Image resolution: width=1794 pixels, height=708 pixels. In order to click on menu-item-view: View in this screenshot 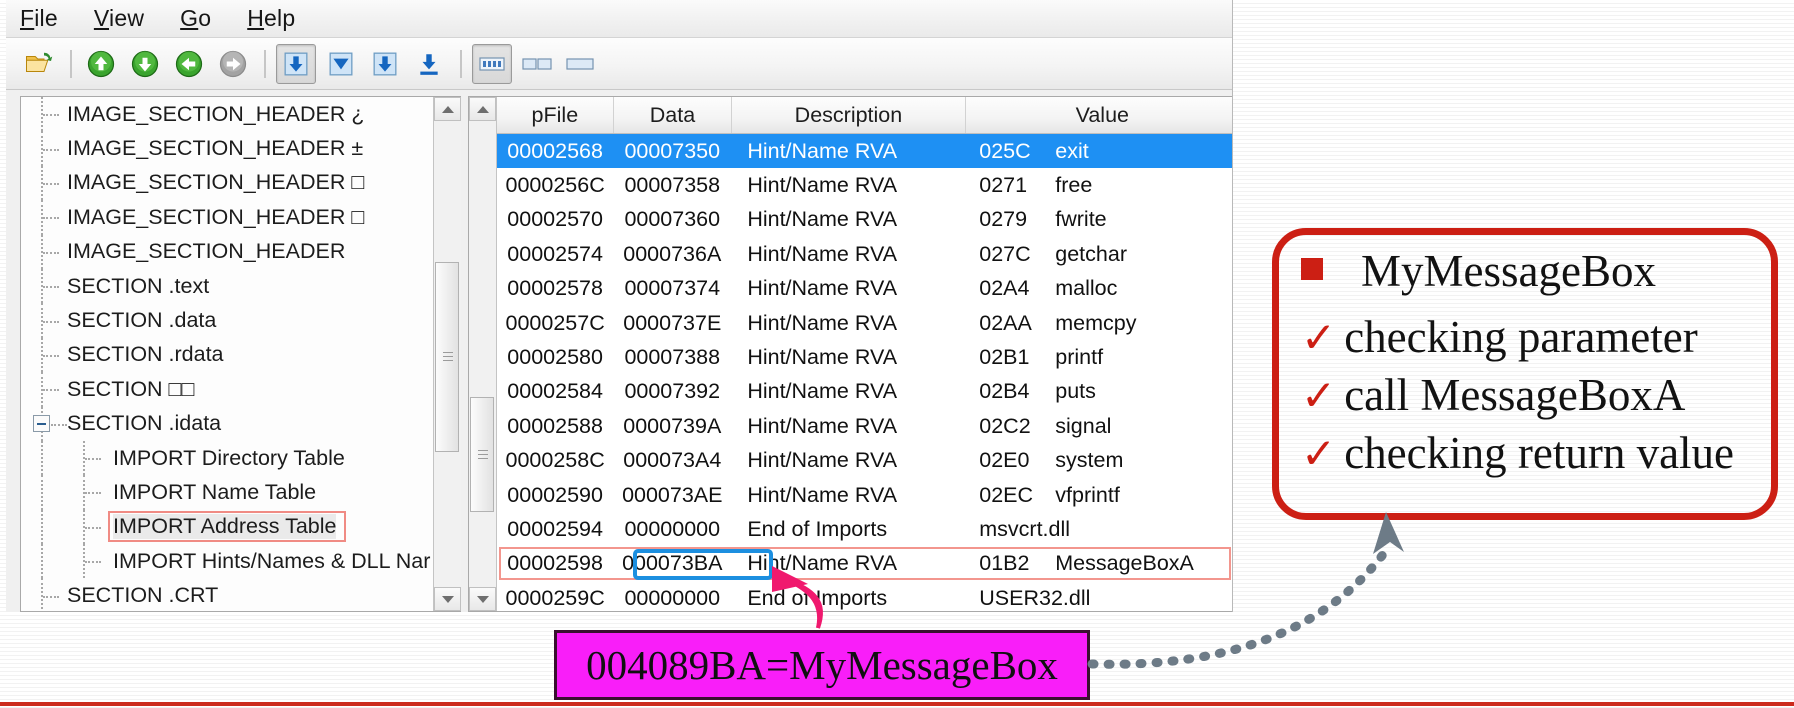, I will do `click(119, 18)`.